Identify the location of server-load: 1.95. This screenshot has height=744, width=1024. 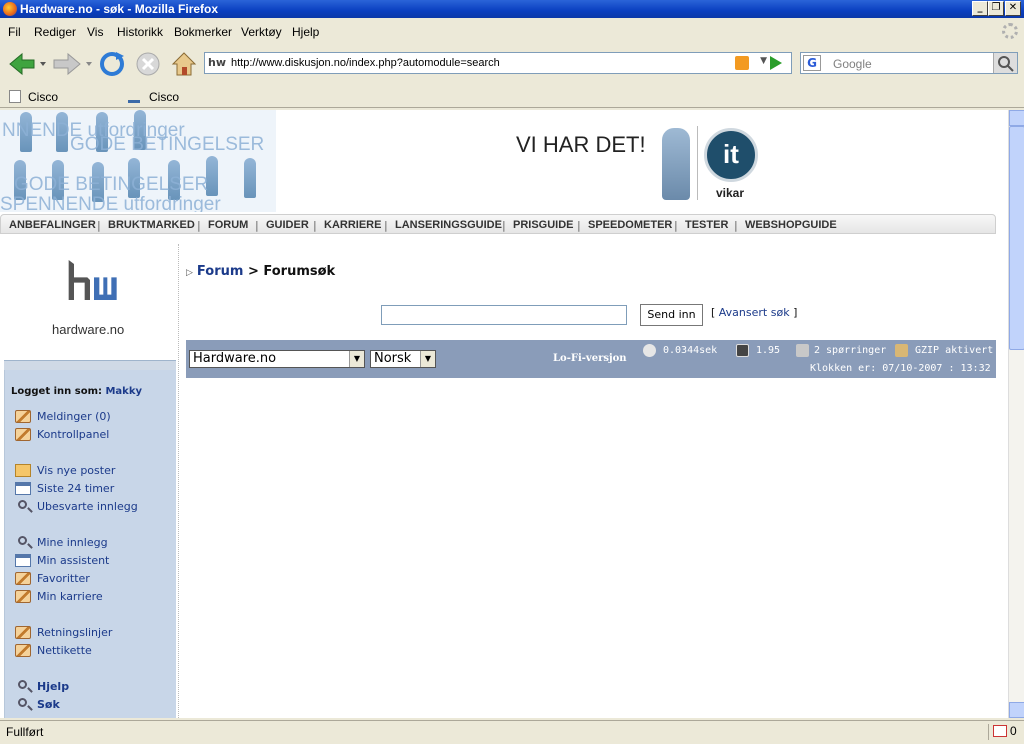
(768, 350).